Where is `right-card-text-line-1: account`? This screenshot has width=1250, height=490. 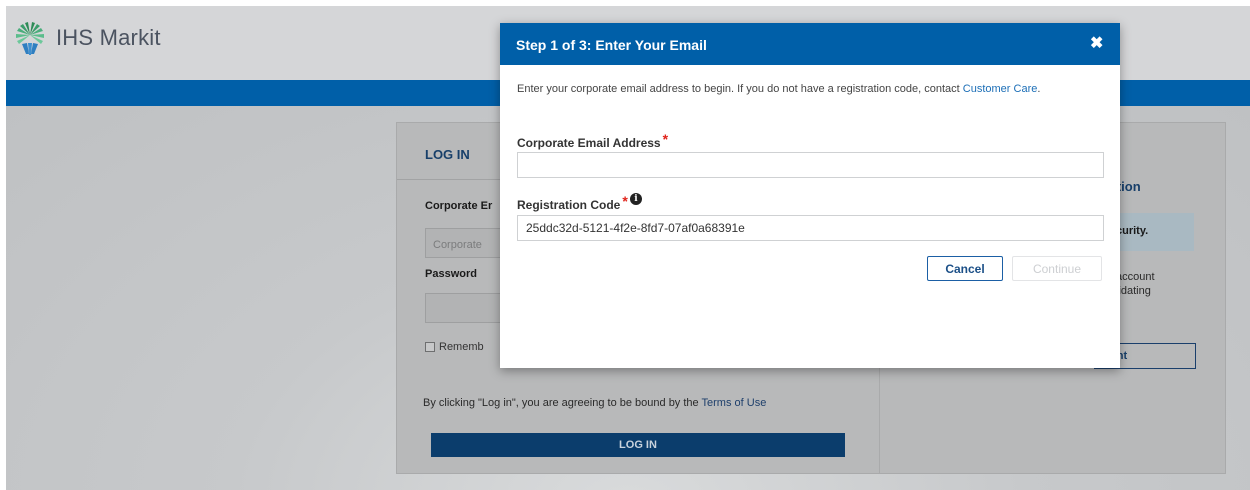 right-card-text-line-1: account is located at coordinates (1135, 277).